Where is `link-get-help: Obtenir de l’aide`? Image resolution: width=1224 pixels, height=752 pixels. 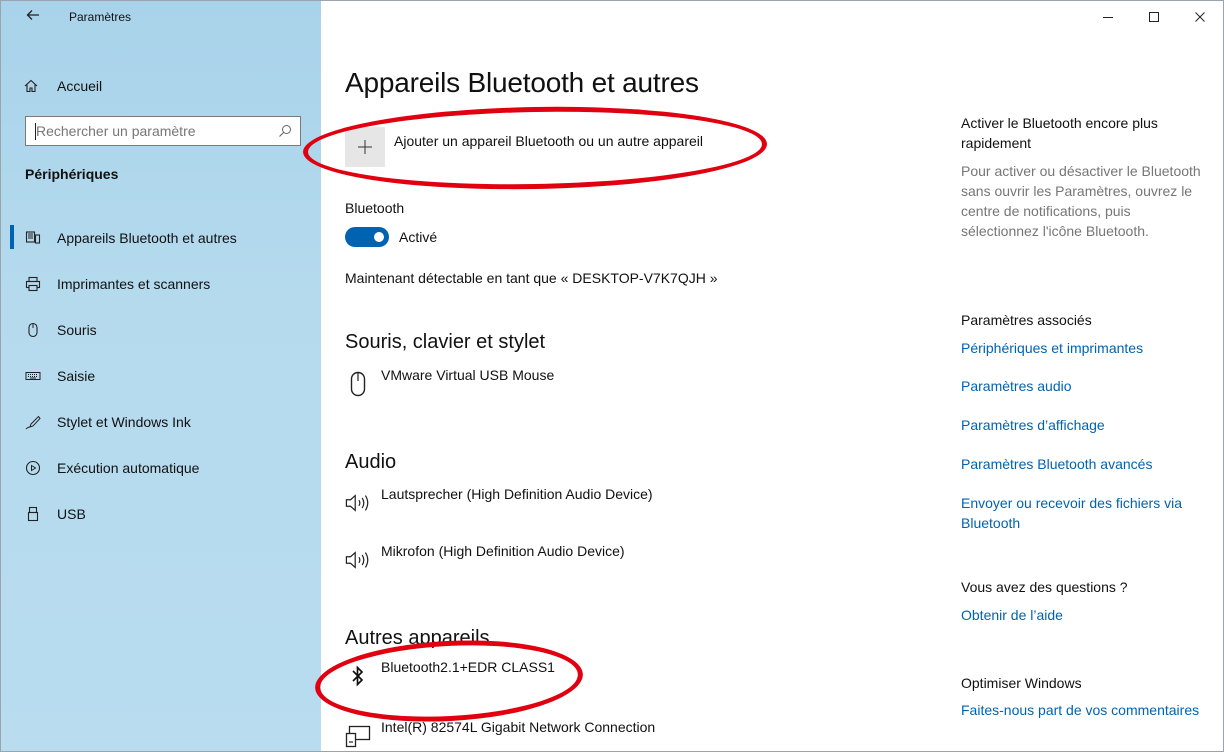 link-get-help: Obtenir de l’aide is located at coordinates (1081, 615).